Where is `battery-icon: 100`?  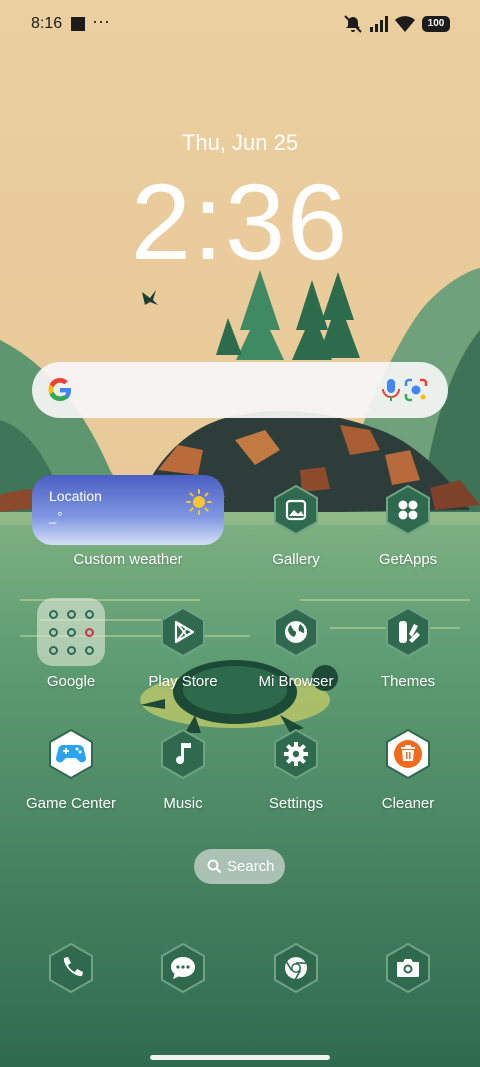
battery-icon: 100 is located at coordinates (436, 24).